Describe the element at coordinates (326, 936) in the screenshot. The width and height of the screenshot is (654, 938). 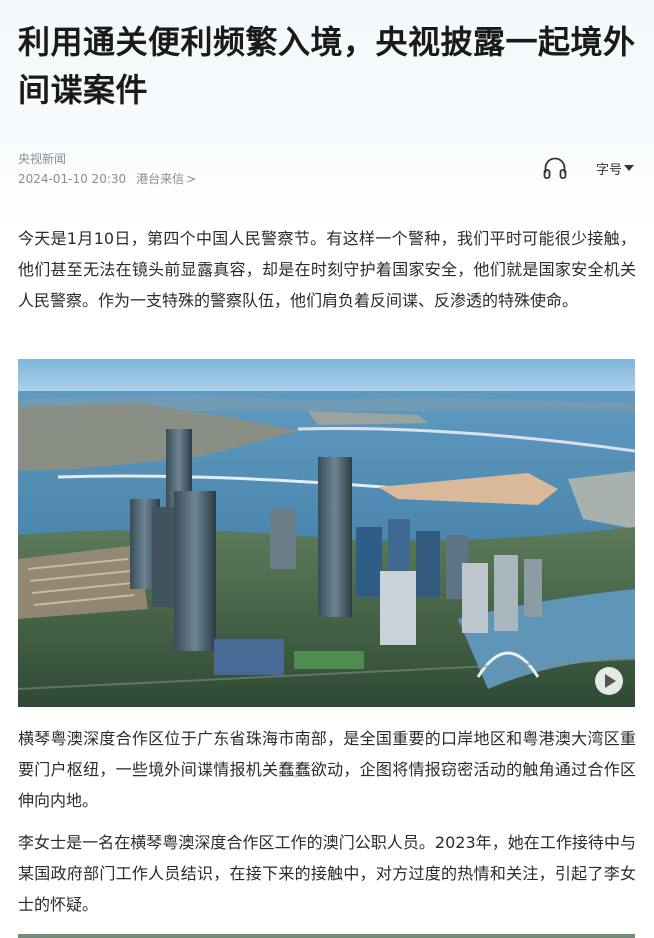
I see `next-image-edge` at that location.